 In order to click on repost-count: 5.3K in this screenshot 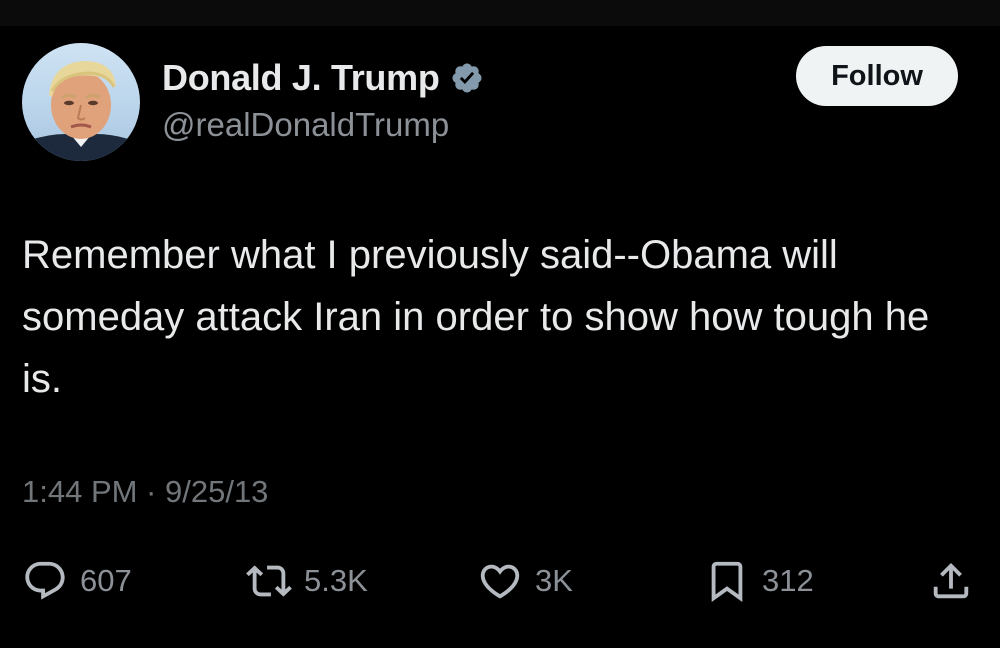, I will do `click(336, 580)`.